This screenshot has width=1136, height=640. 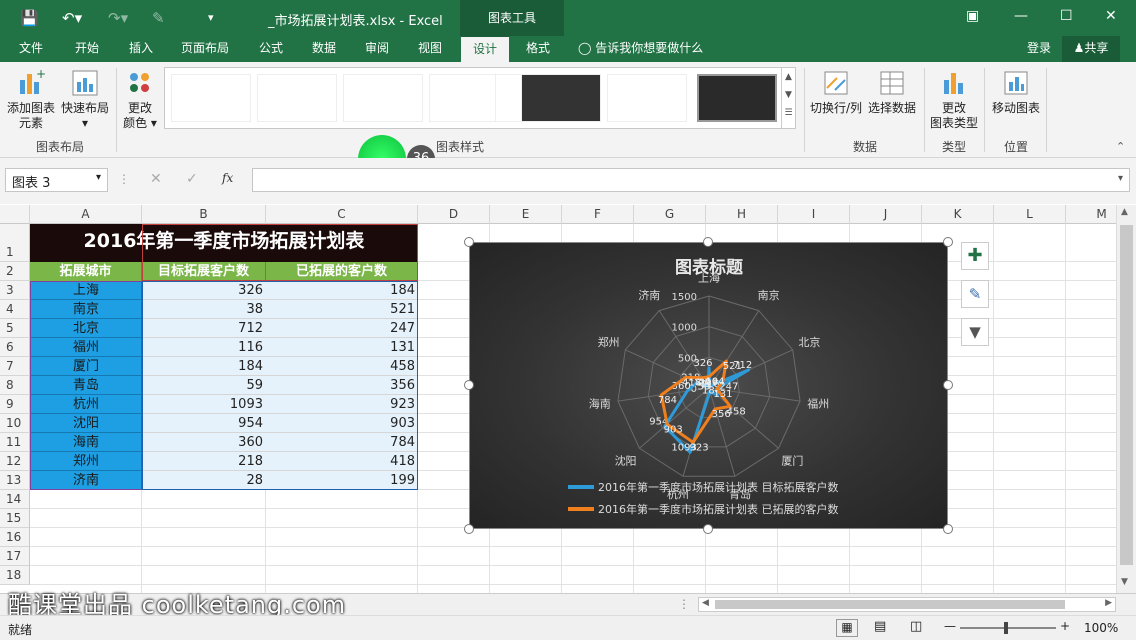 What do you see at coordinates (847, 628) in the screenshot?
I see `normal-view-icon: ▦` at bounding box center [847, 628].